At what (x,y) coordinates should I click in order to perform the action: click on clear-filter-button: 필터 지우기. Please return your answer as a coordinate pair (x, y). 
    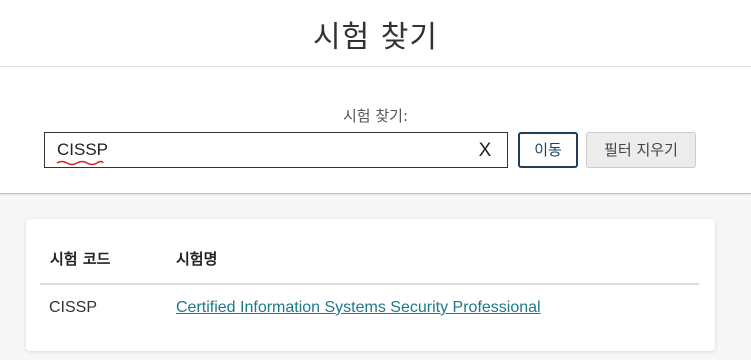
    Looking at the image, I should click on (641, 150).